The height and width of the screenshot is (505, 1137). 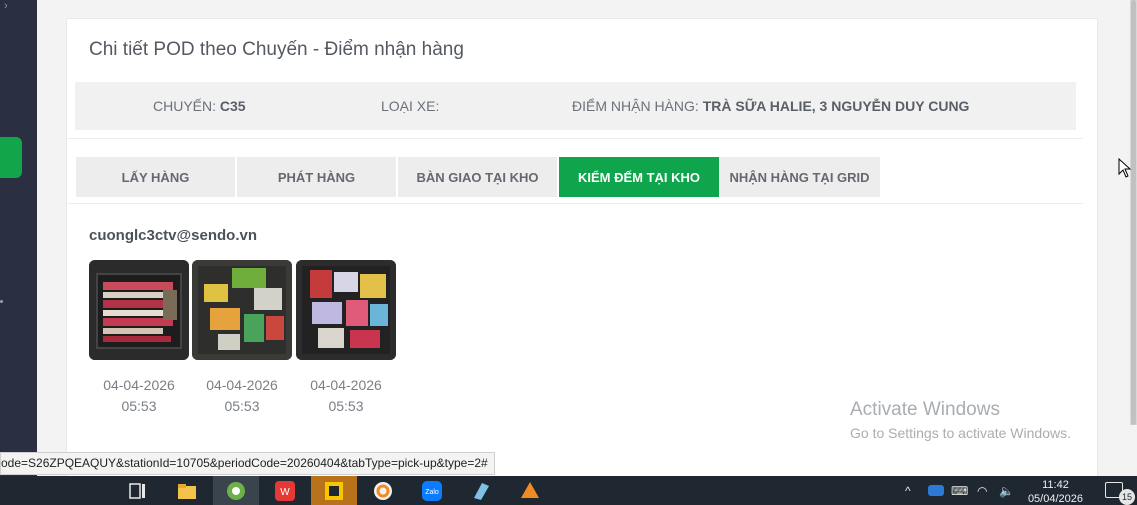 What do you see at coordinates (173, 235) in the screenshot?
I see `uploader-email: cuonglc3ctv@sendo.vn` at bounding box center [173, 235].